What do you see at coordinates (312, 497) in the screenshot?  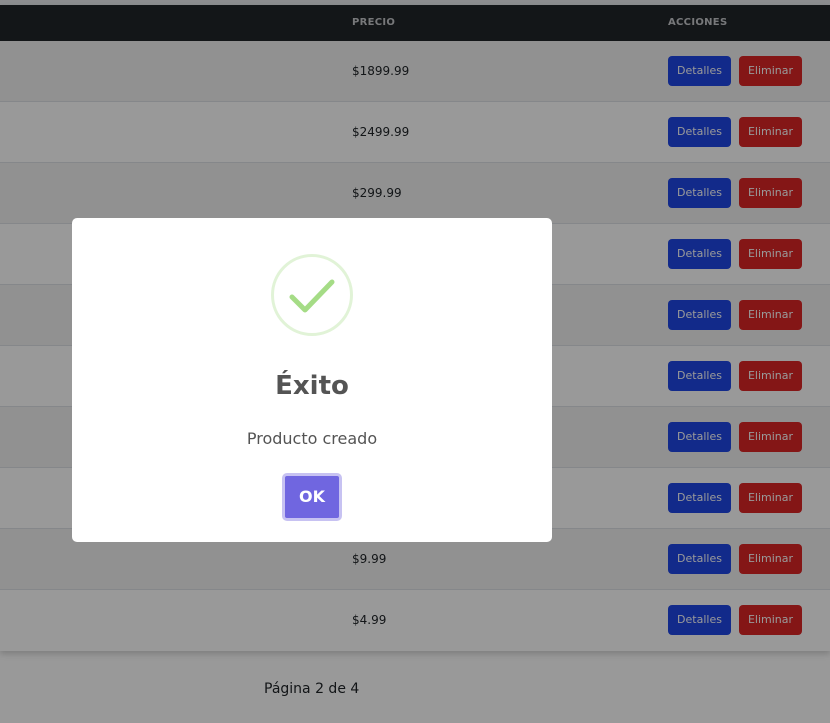 I see `ok-button: OK` at bounding box center [312, 497].